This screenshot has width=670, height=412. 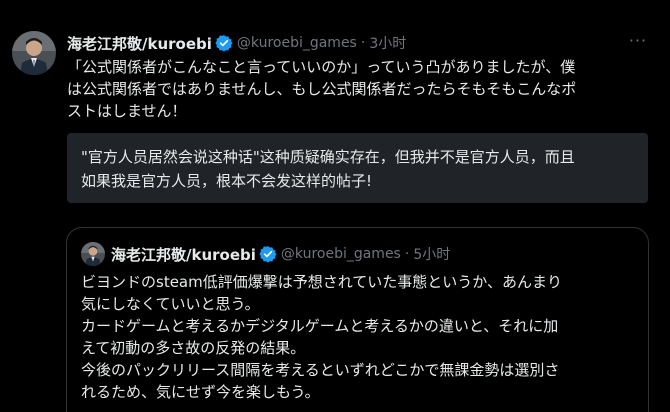 I want to click on tweet-text-line: は公式関係者ではありませんし、もし公式関係者だったらそもそもこんなポ, so click(x=322, y=89).